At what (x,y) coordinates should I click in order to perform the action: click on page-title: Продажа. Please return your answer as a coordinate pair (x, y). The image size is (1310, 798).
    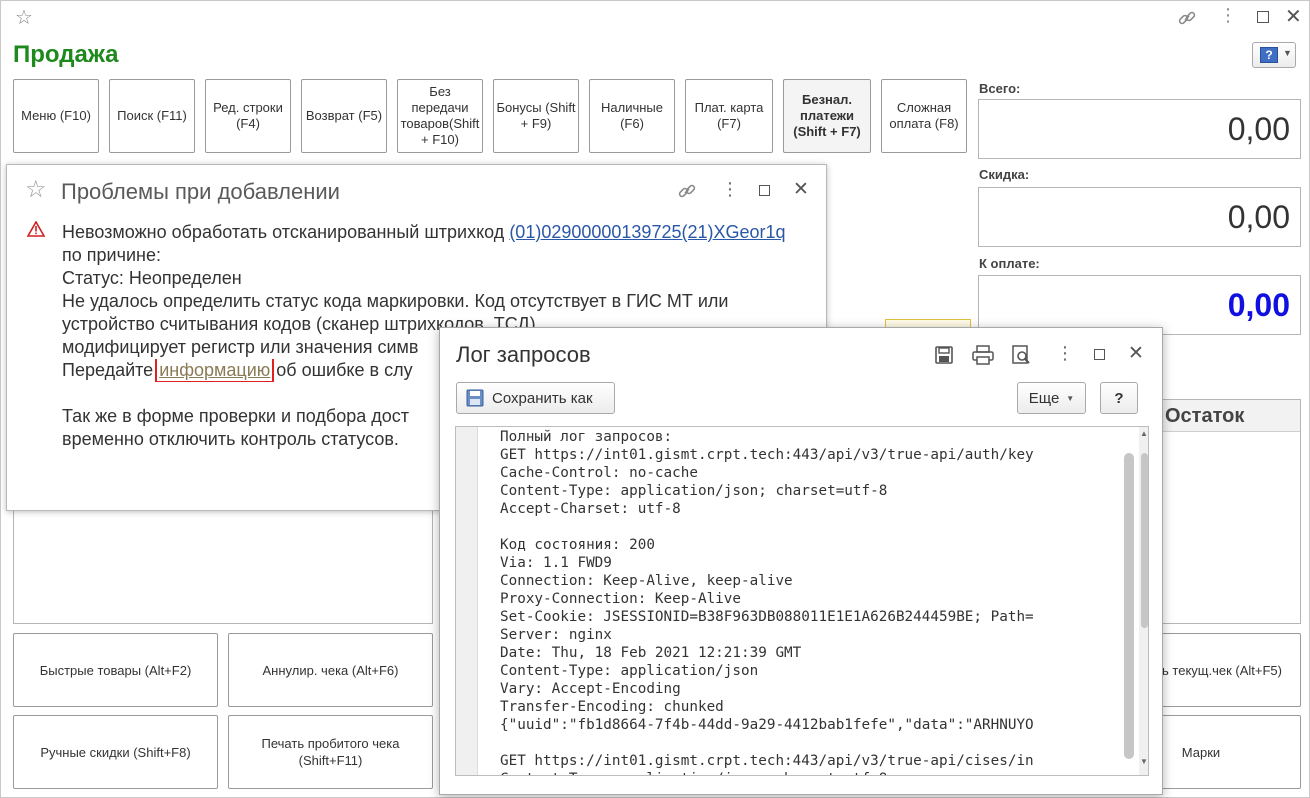
    Looking at the image, I should click on (66, 54).